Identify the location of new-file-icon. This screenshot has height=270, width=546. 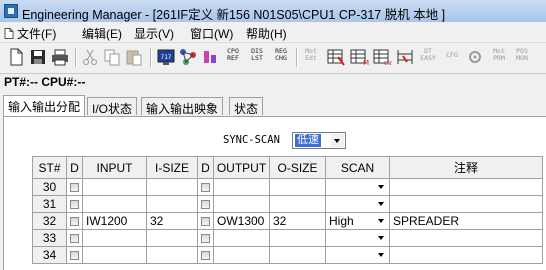
(16, 57).